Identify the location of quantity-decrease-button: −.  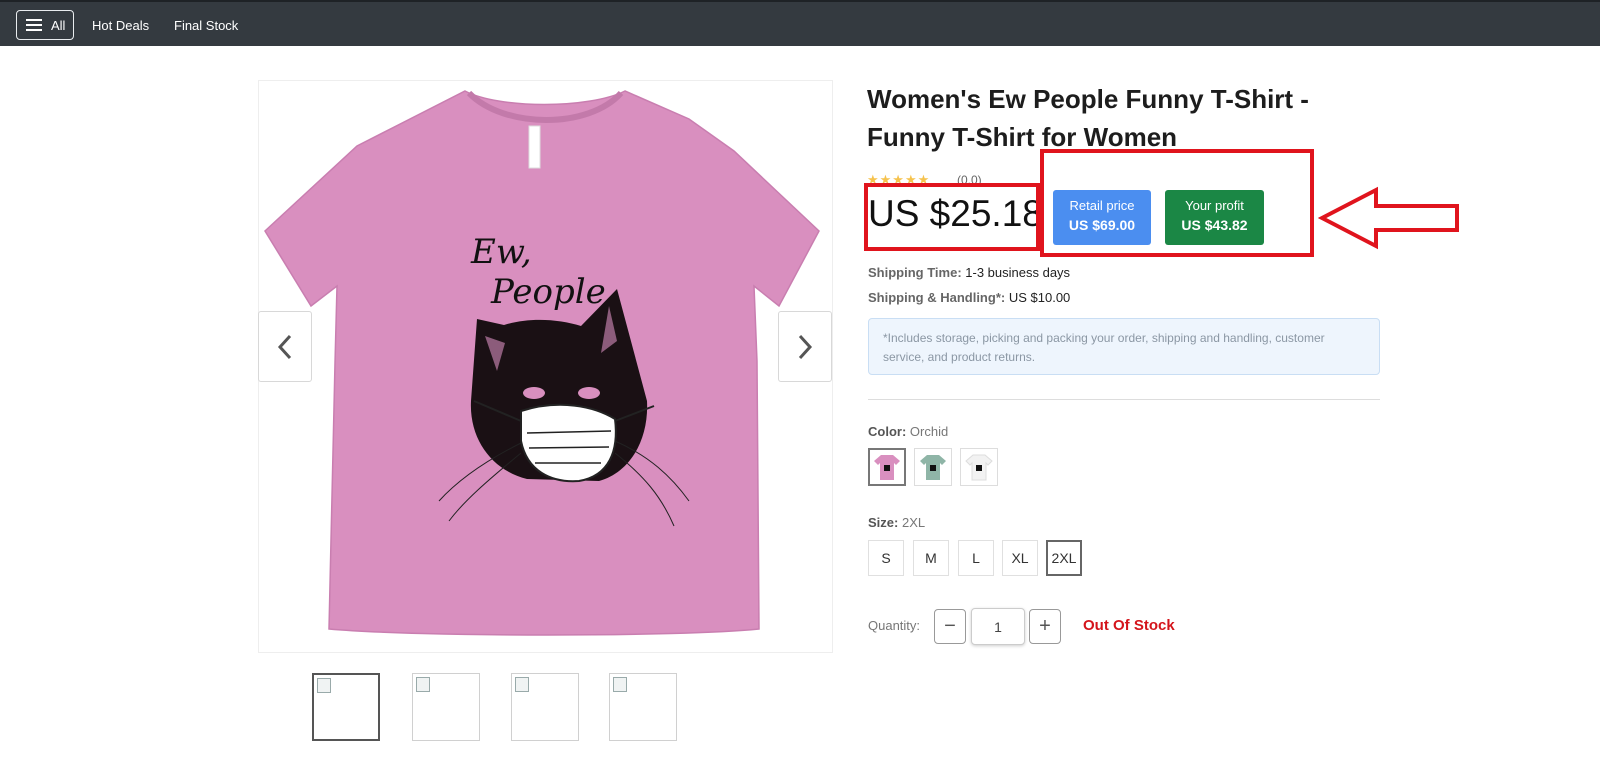
(950, 626).